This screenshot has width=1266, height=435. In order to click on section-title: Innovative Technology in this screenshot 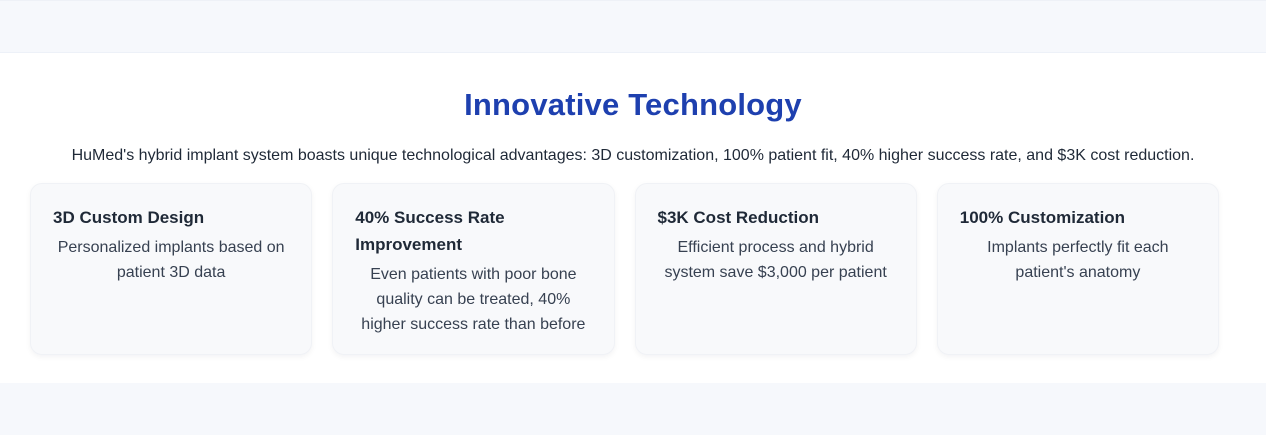, I will do `click(633, 104)`.